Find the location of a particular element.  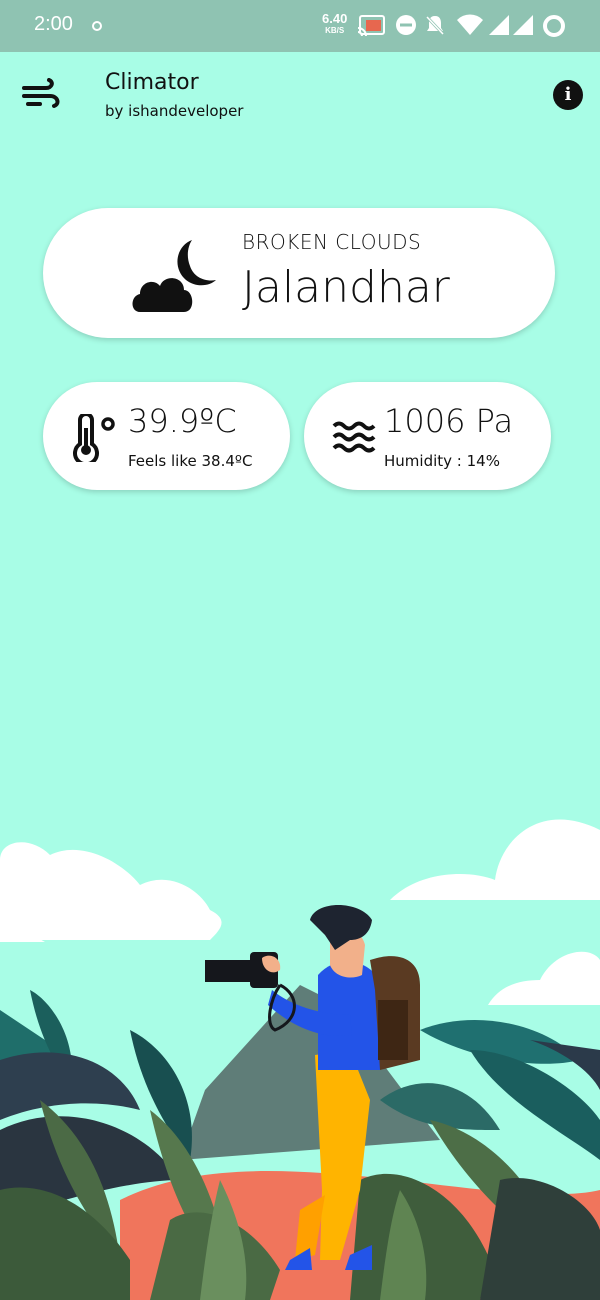

signal-2-icon is located at coordinates (523, 25).